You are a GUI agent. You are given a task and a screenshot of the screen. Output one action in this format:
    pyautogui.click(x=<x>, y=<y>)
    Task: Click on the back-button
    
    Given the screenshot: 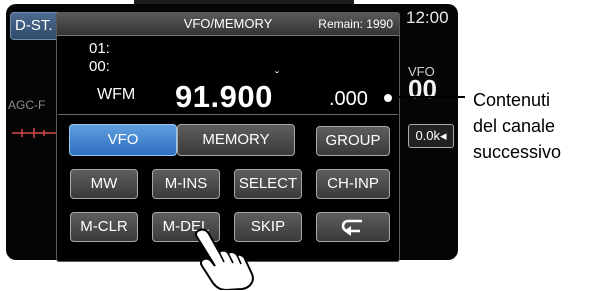 What is the action you would take?
    pyautogui.click(x=353, y=227)
    